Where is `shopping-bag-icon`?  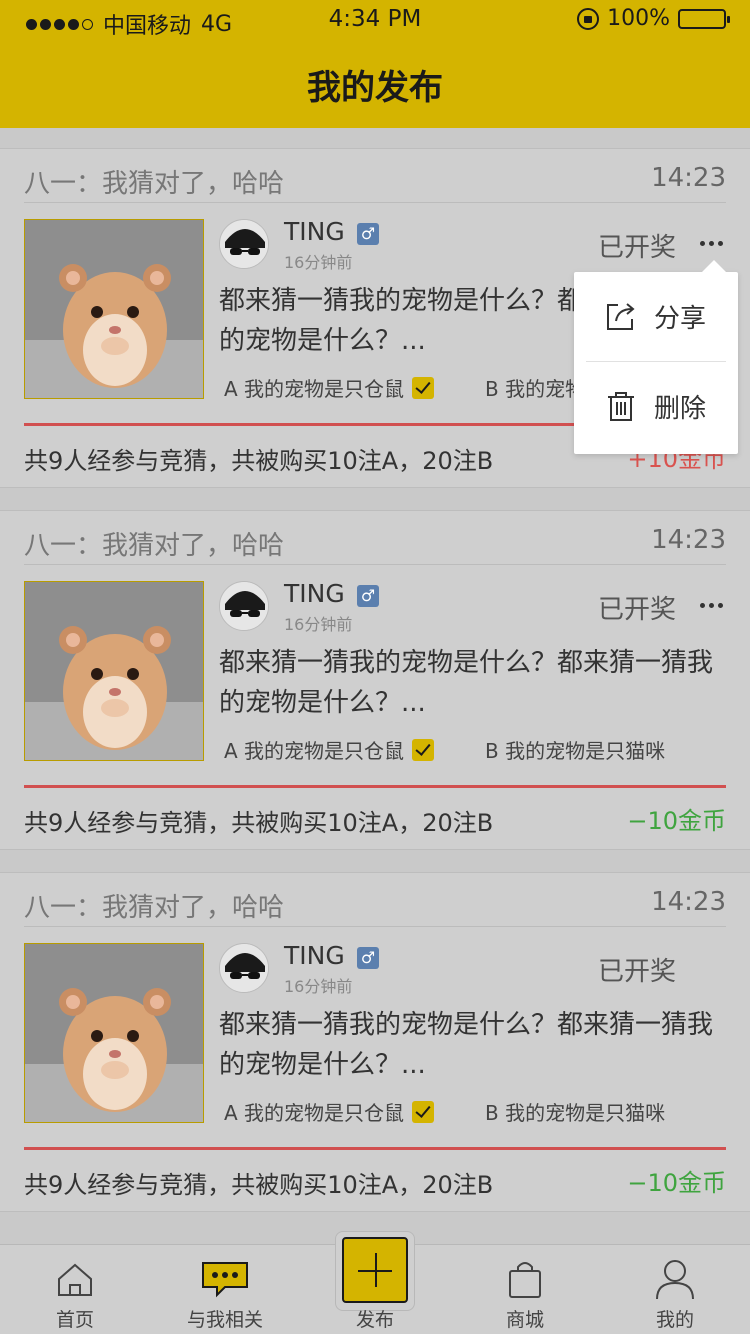
shopping-bag-icon is located at coordinates (525, 1280).